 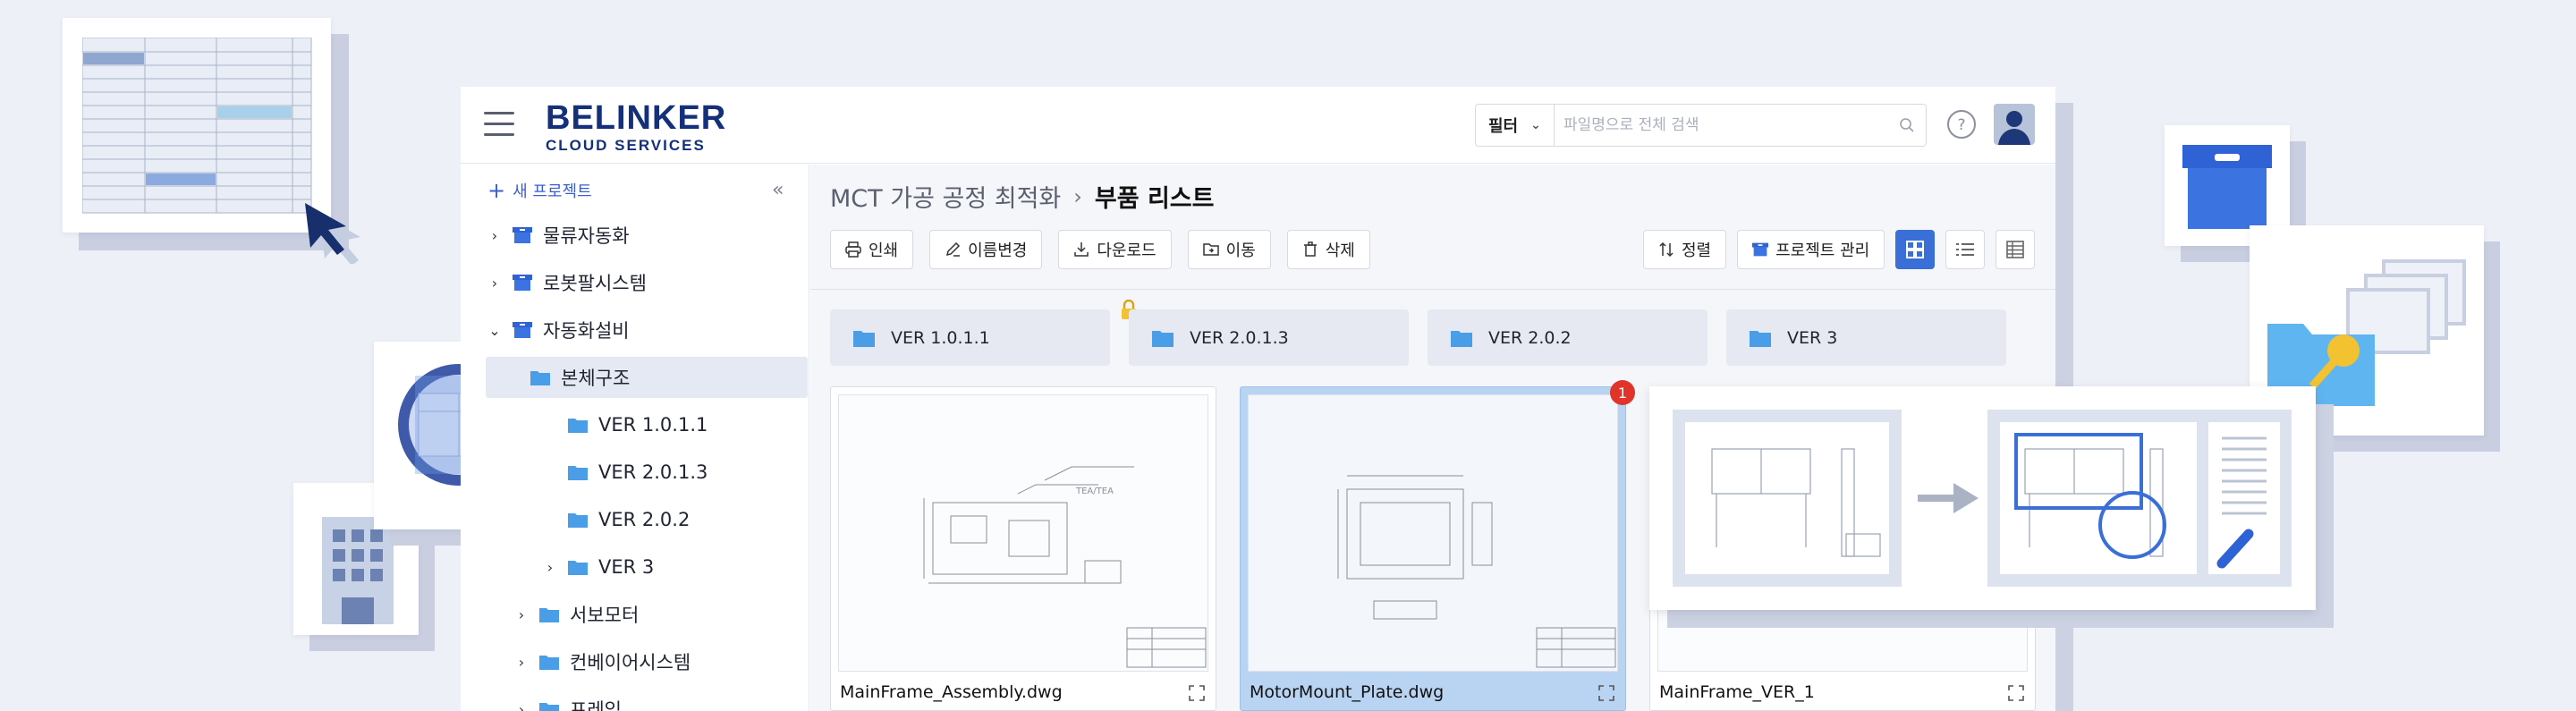 What do you see at coordinates (674, 700) in the screenshot?
I see `sidebar-item-frame: › 프레임` at bounding box center [674, 700].